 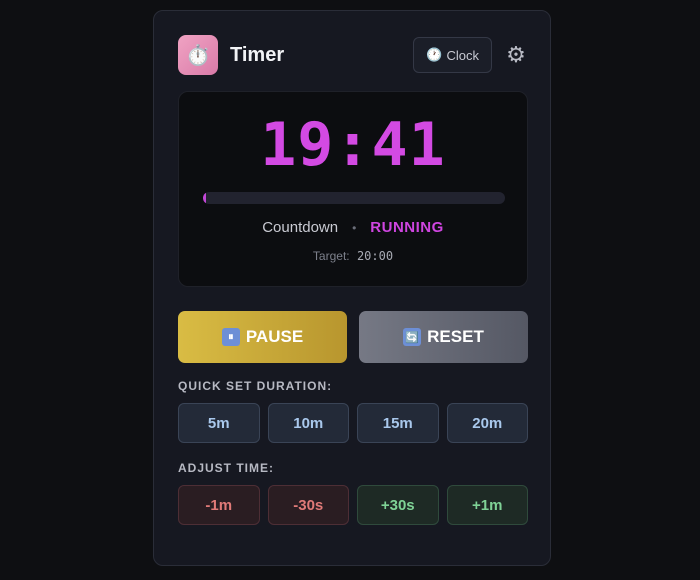 I want to click on pause-icon: ⏸, so click(x=230, y=337).